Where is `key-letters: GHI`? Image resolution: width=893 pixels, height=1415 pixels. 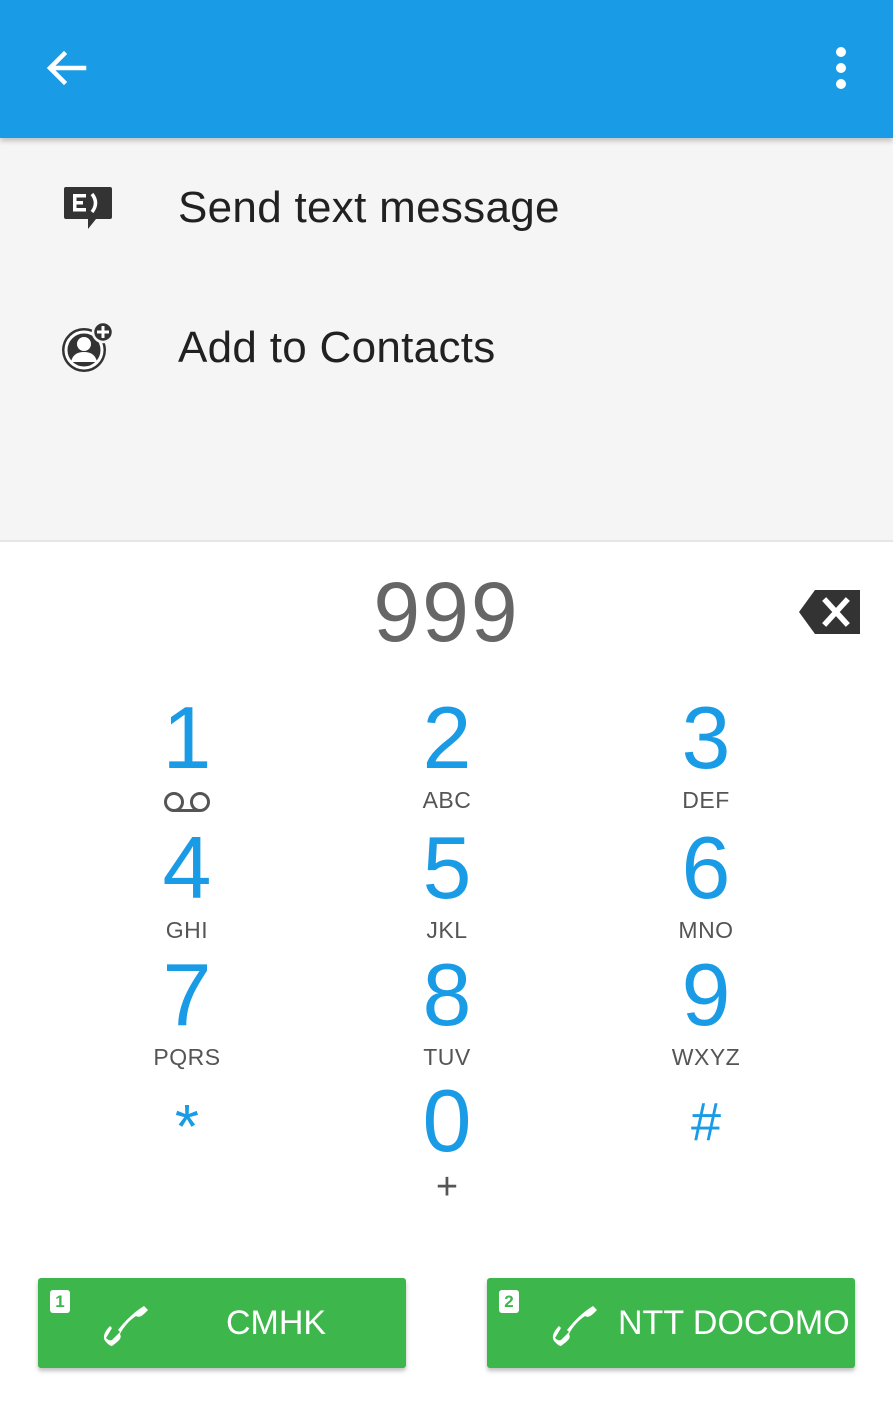 key-letters: GHI is located at coordinates (187, 930).